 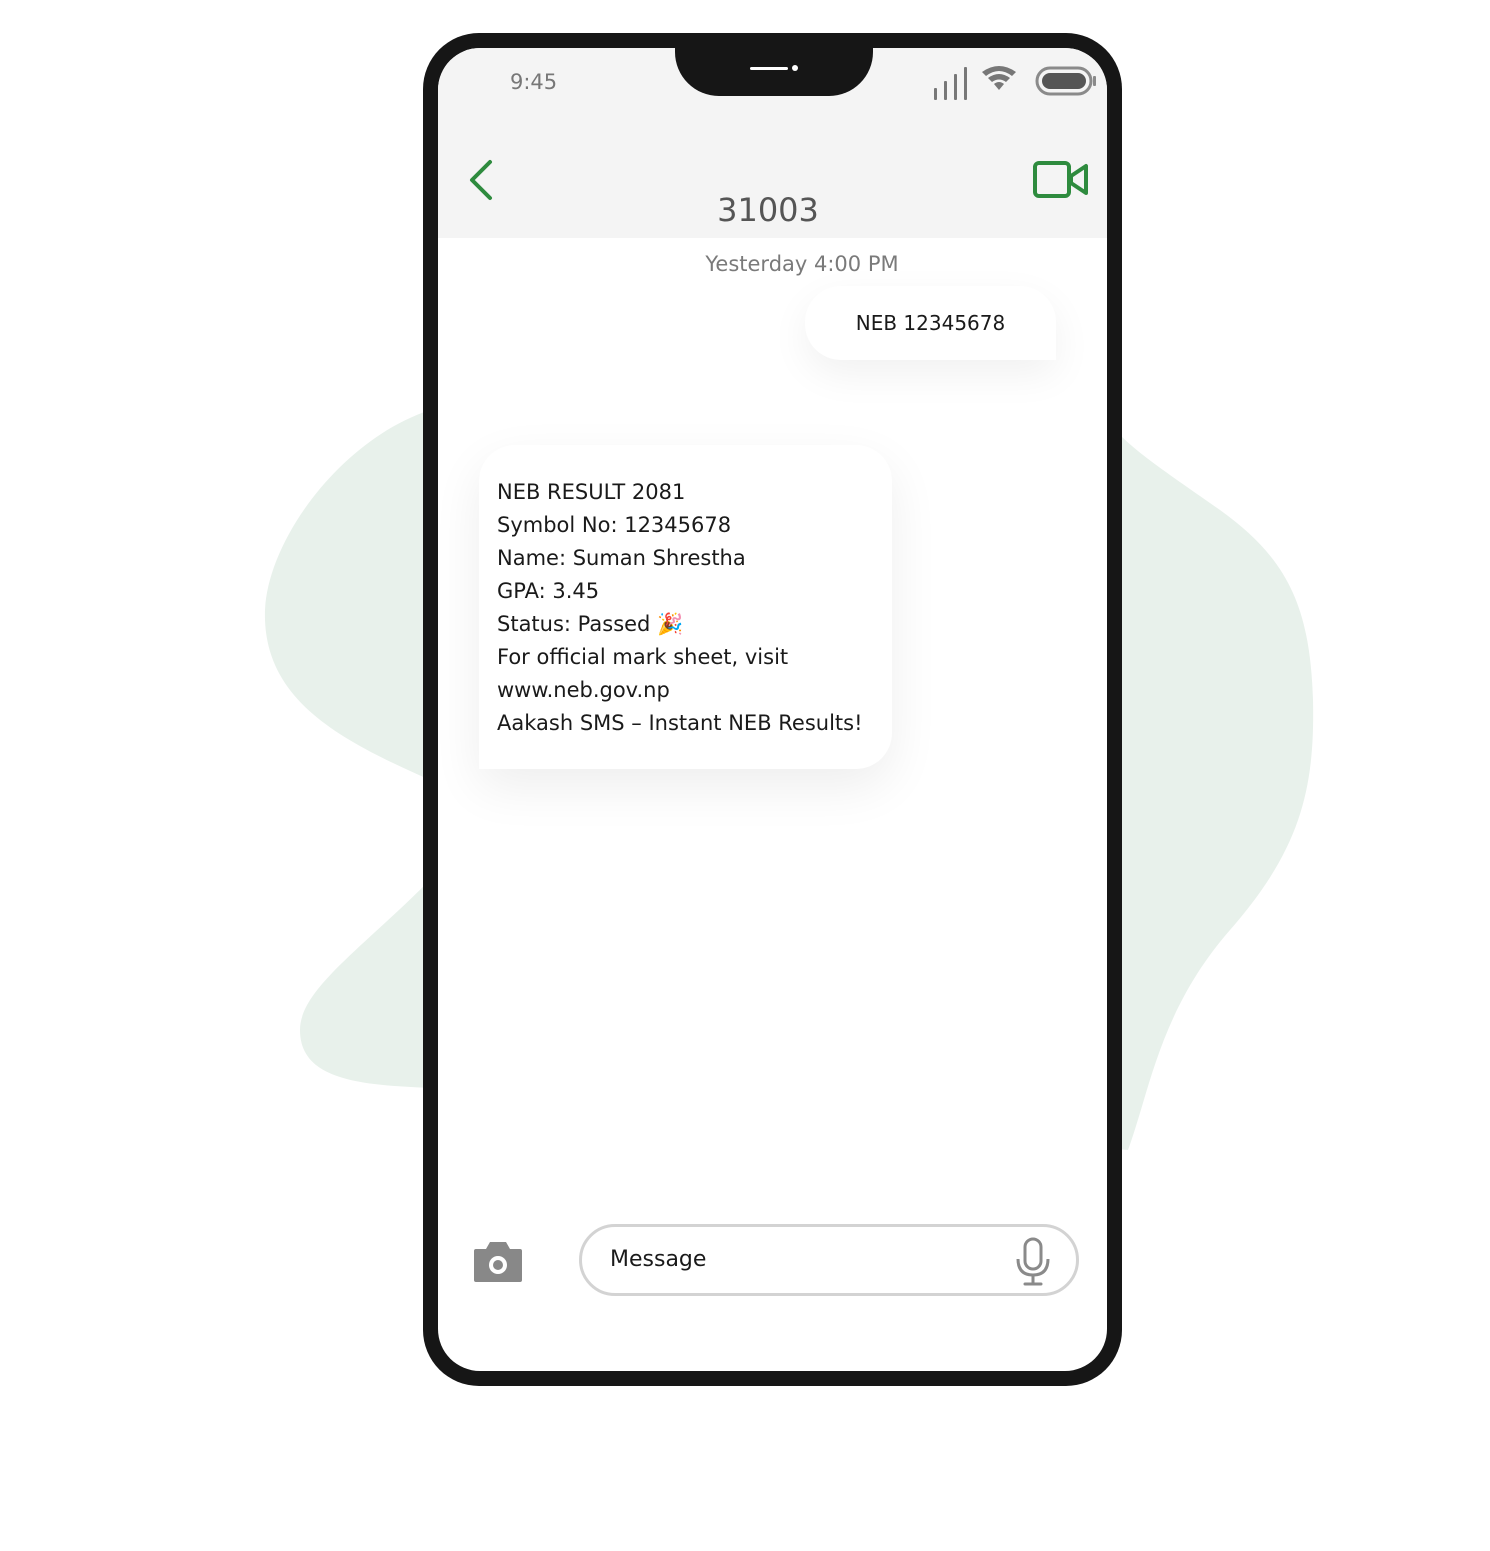 I want to click on incoming-message-line: GPA: 3.45, so click(x=548, y=591).